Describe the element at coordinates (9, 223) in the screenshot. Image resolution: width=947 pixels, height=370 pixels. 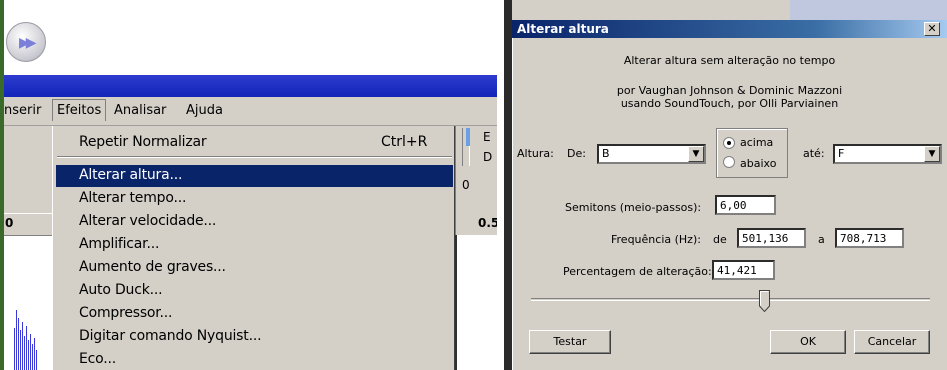
I see `ruler-tick-label: 0` at that location.